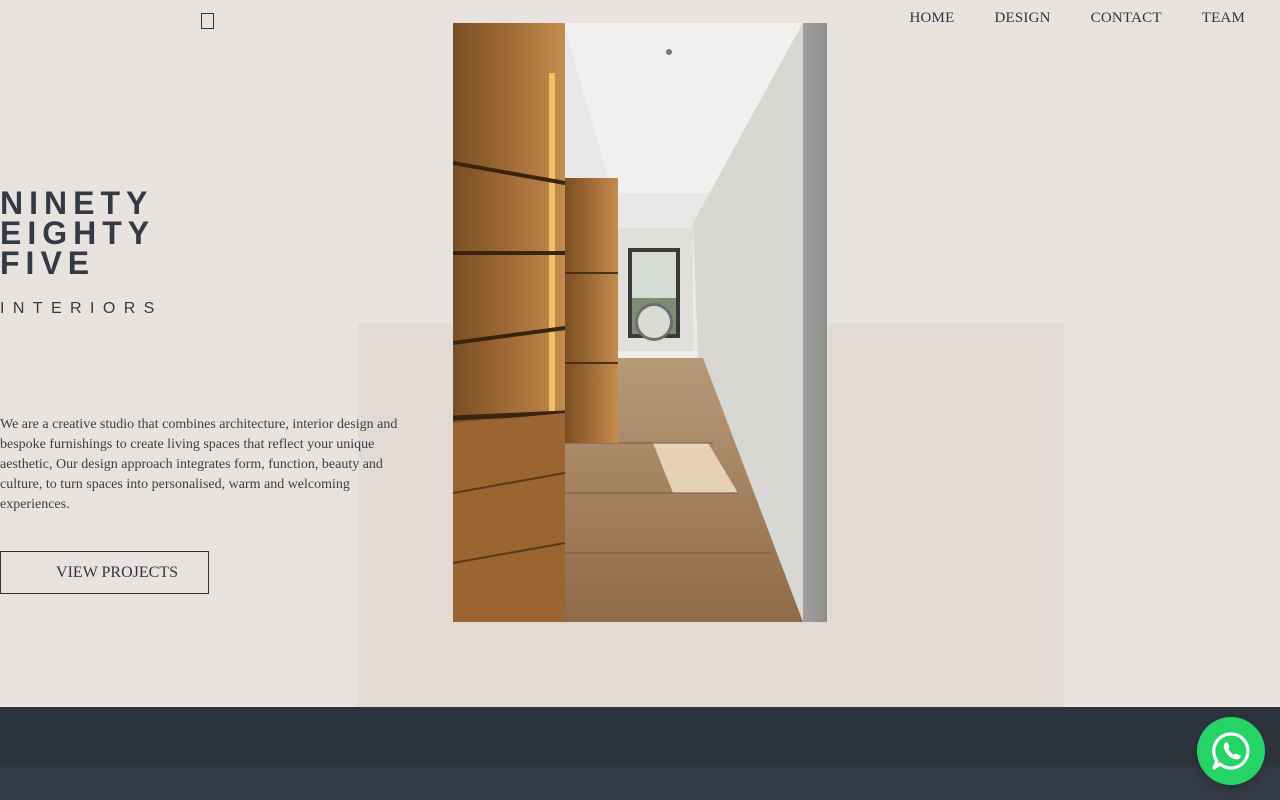  I want to click on menu-icon, so click(207, 21).